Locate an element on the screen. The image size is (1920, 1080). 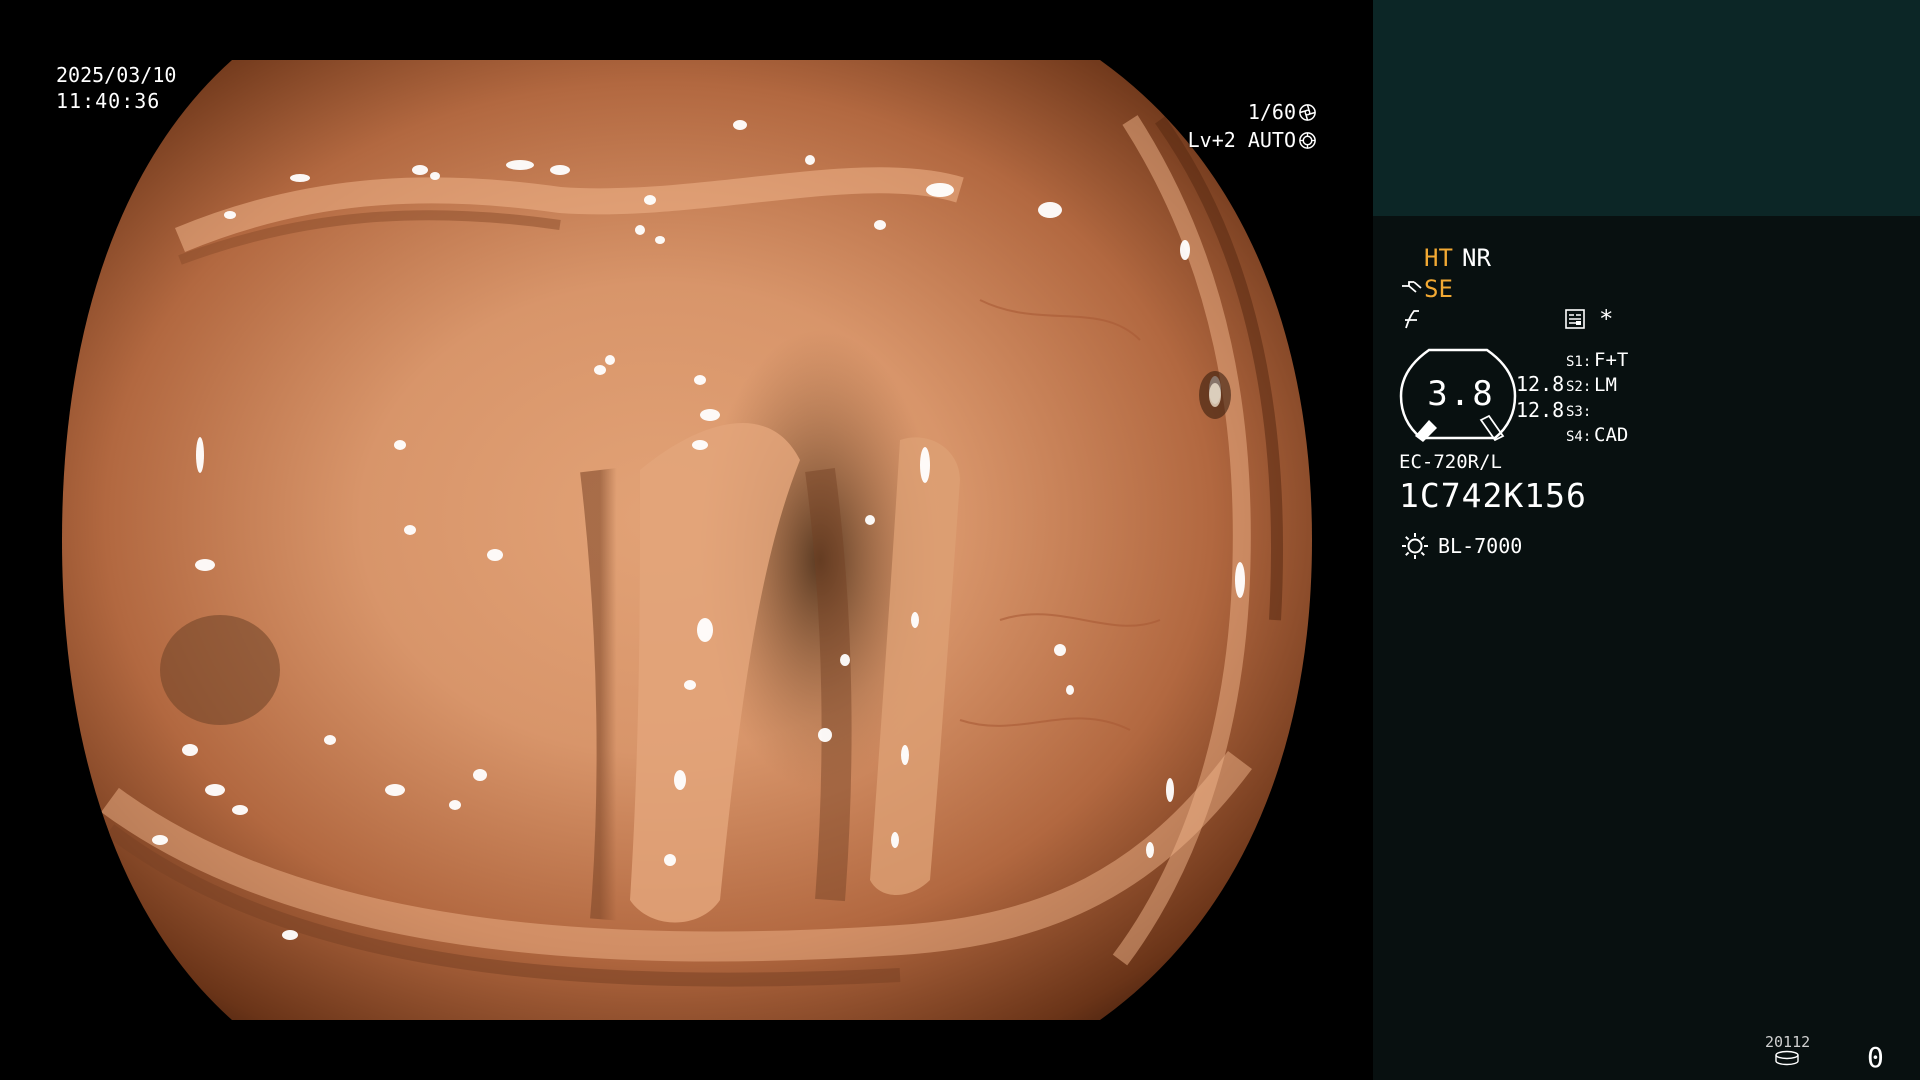
scope-switch-key: S1: is located at coordinates (1579, 362).